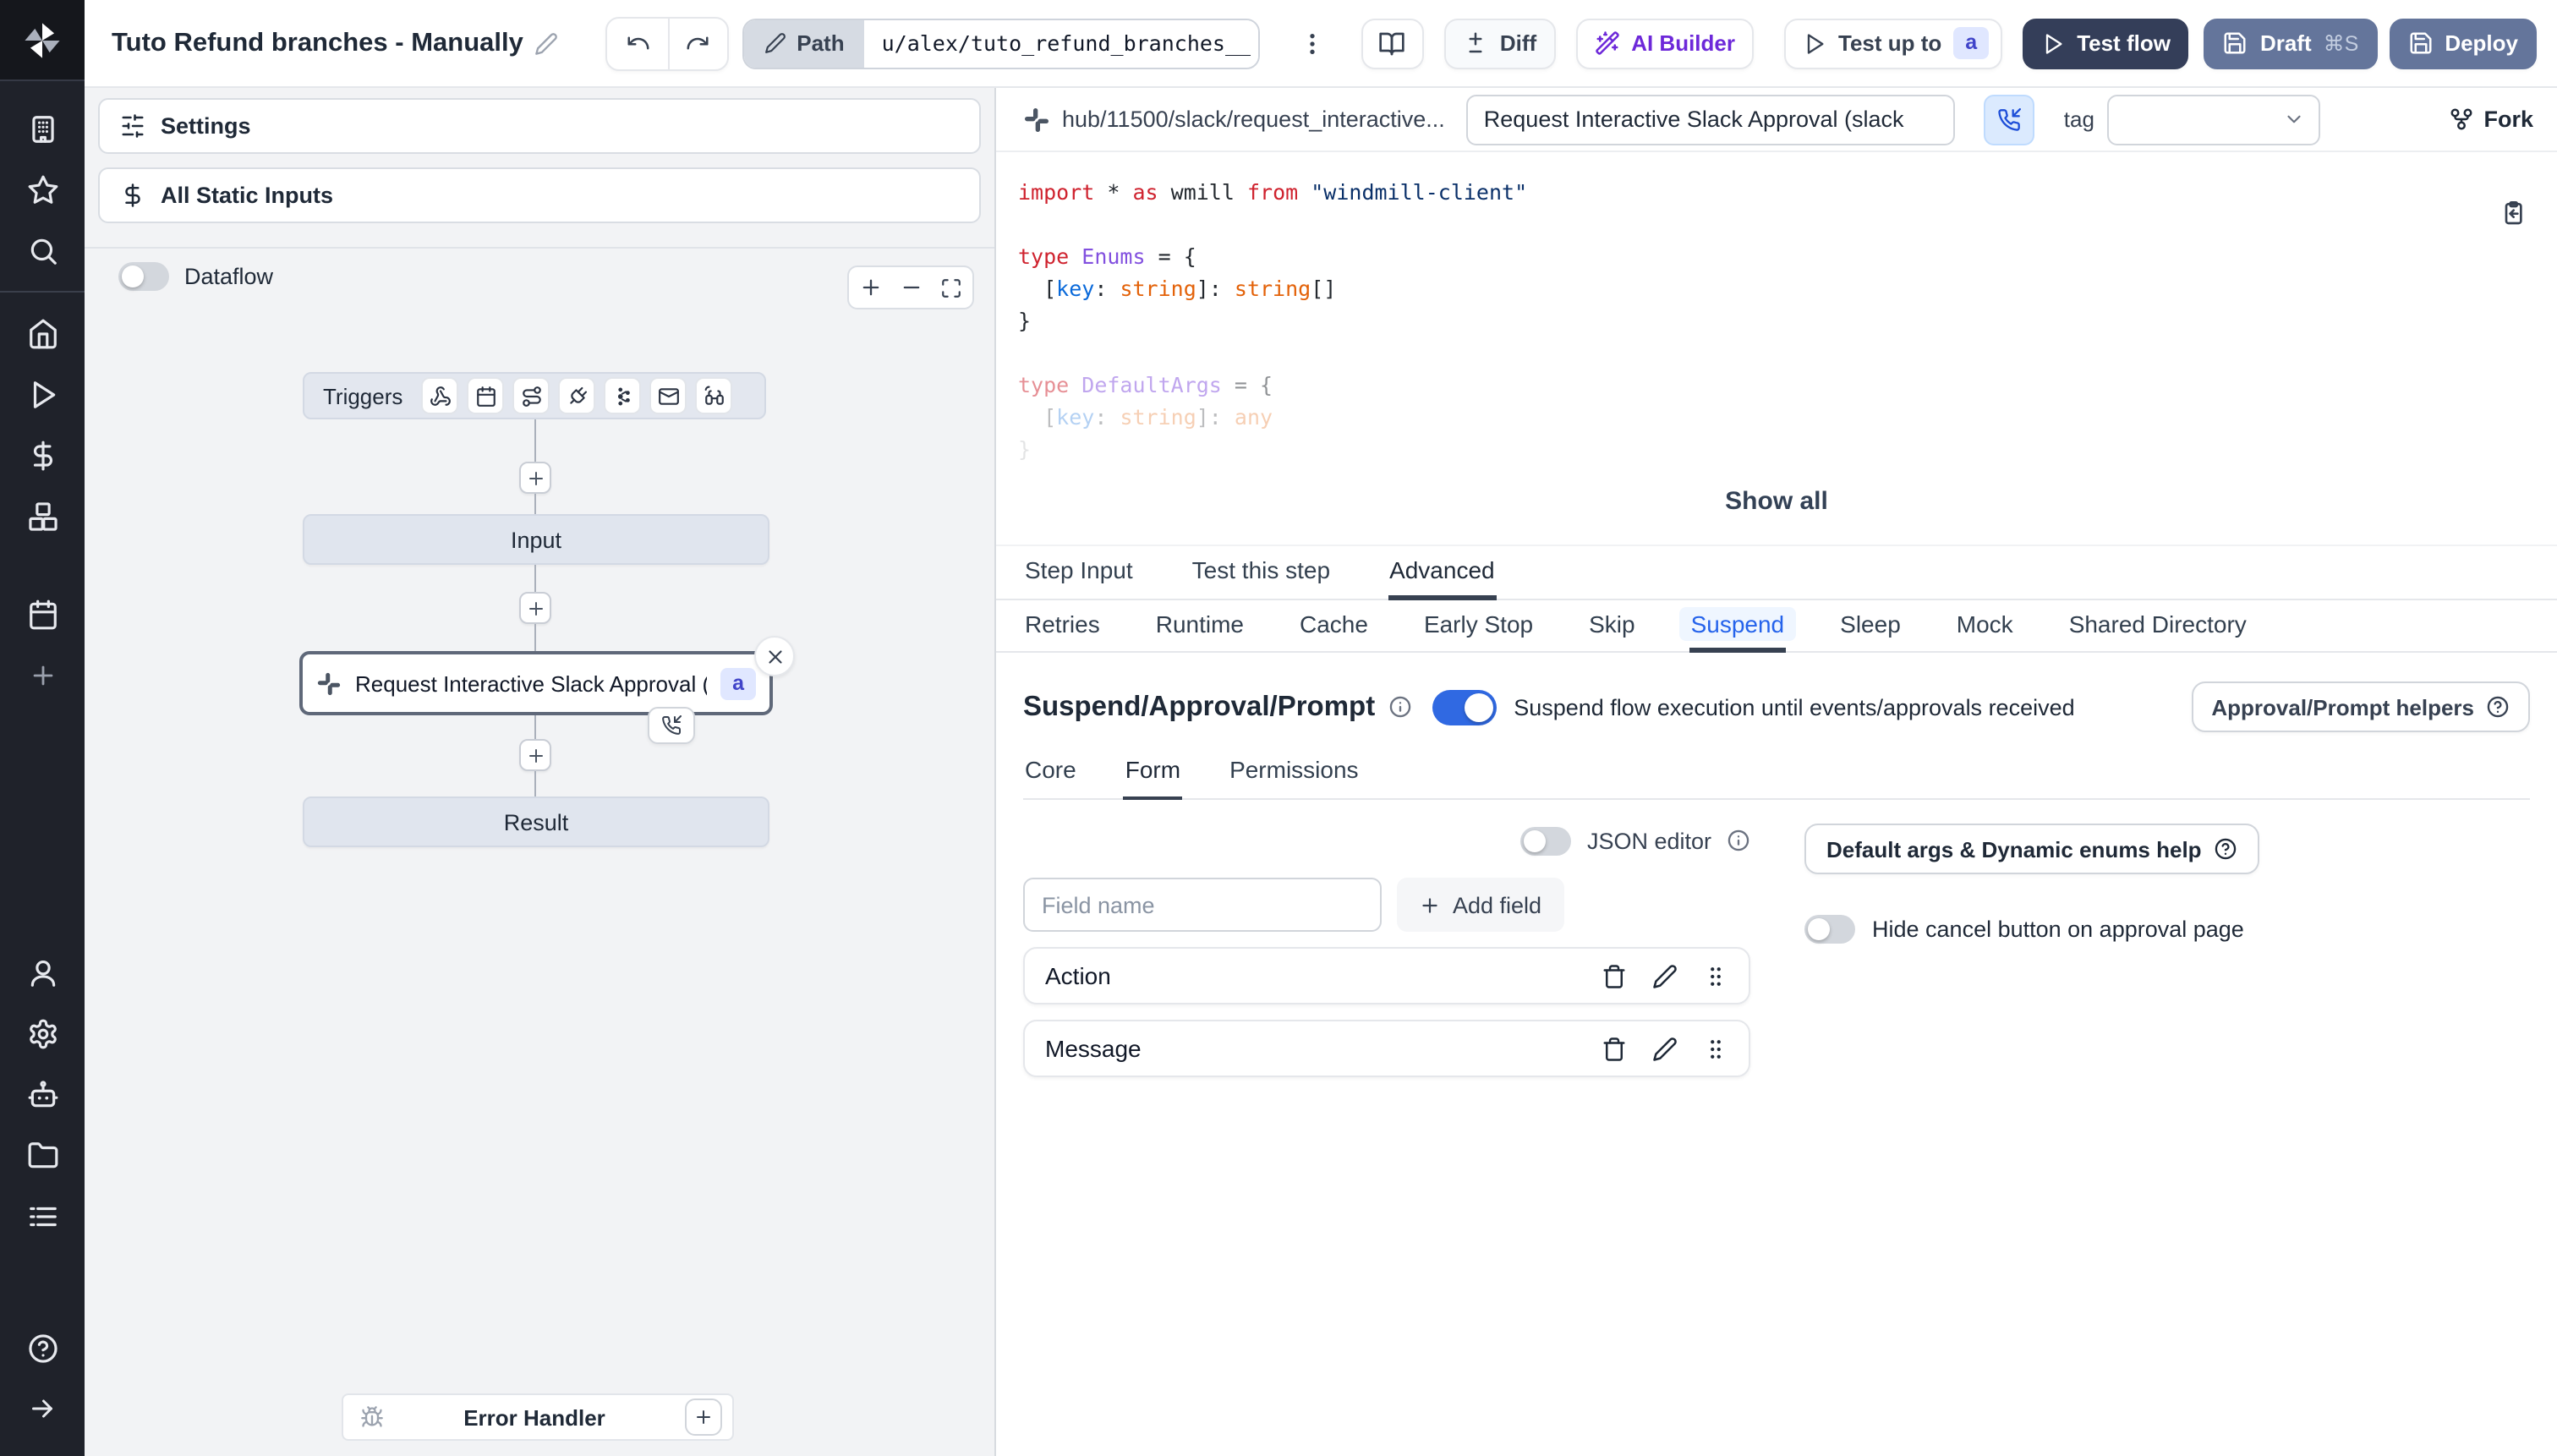 The image size is (2557, 1456). I want to click on settings-gear-icon, so click(42, 1033).